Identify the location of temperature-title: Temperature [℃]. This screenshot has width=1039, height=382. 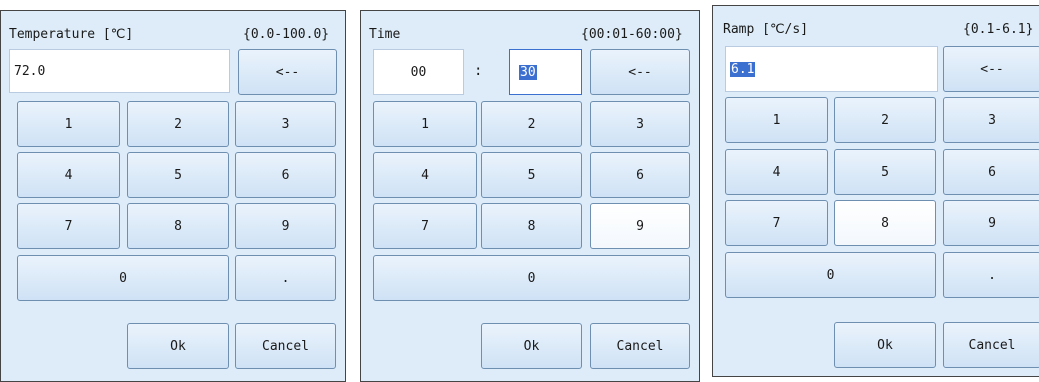
(71, 34).